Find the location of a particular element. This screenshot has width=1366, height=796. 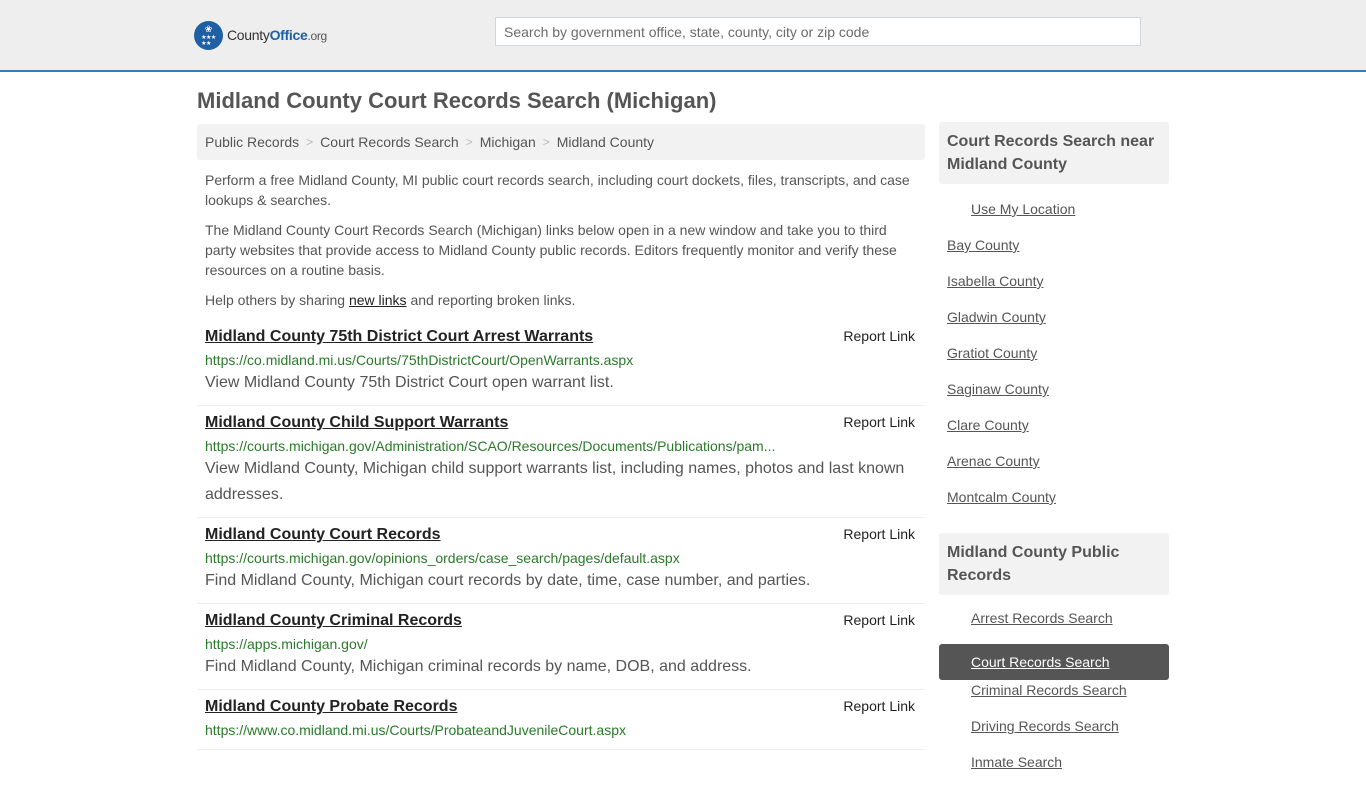

arrest-records-search-link: Arrest Records Search is located at coordinates (1026, 618).